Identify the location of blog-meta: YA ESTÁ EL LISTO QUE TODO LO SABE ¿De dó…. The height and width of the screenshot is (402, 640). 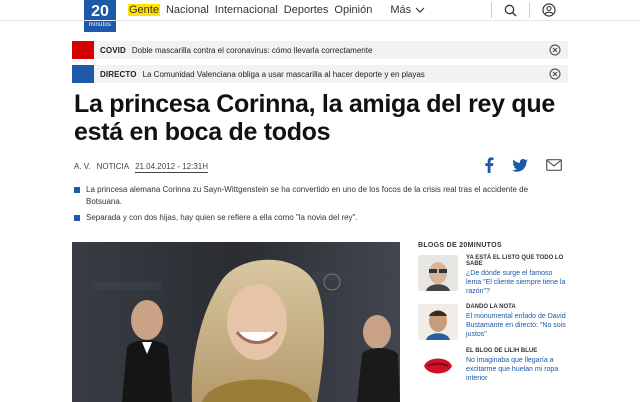
(517, 275).